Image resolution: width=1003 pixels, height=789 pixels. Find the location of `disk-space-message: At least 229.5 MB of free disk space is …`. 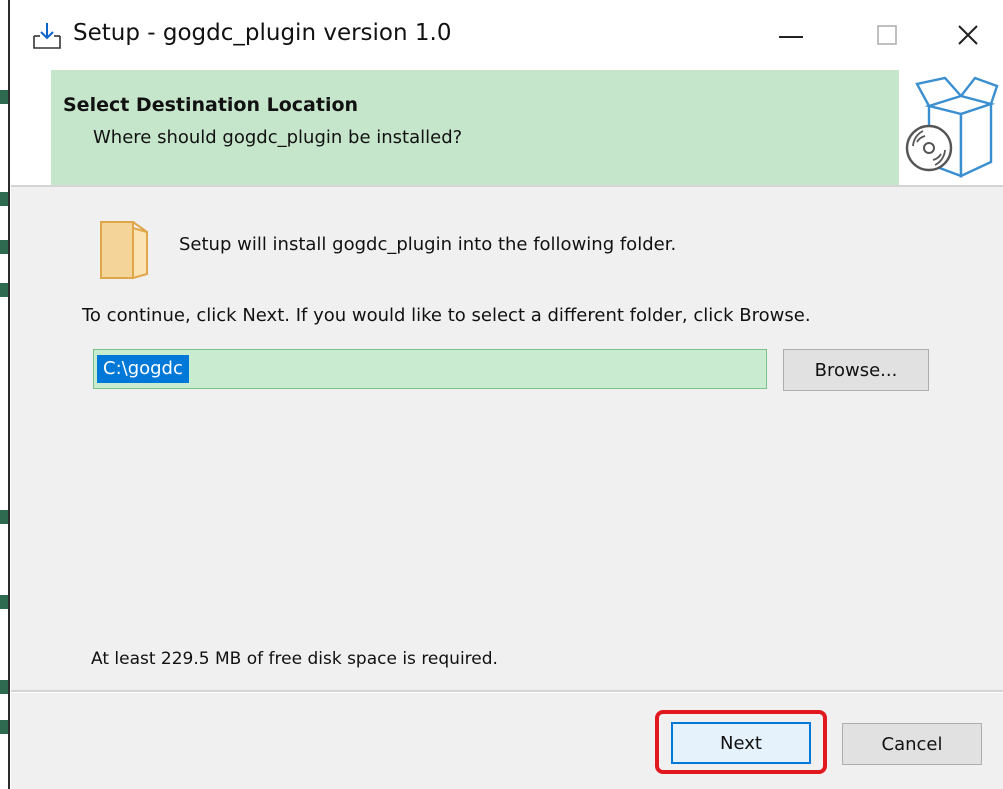

disk-space-message: At least 229.5 MB of free disk space is … is located at coordinates (294, 659).